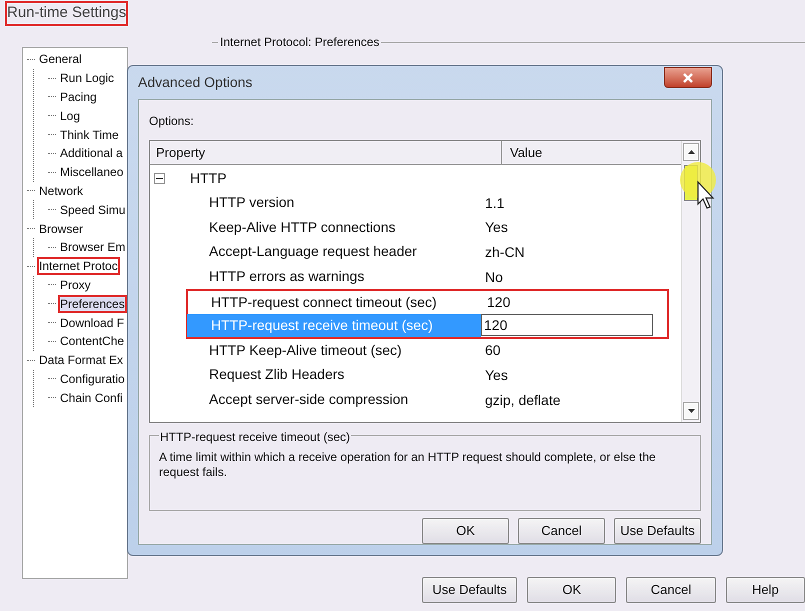 The width and height of the screenshot is (805, 611). Describe the element at coordinates (208, 178) in the screenshot. I see `group-label: HTTP` at that location.